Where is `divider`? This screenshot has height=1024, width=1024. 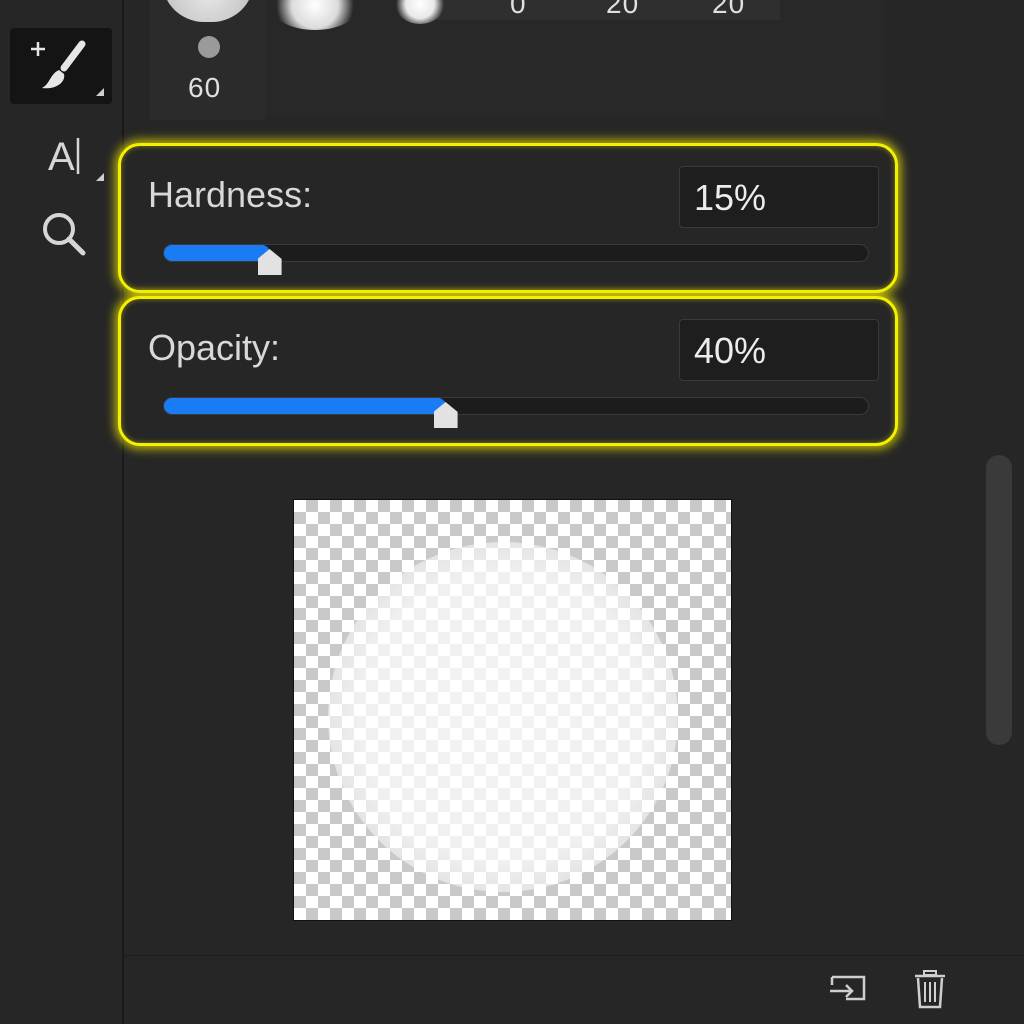 divider is located at coordinates (574, 955).